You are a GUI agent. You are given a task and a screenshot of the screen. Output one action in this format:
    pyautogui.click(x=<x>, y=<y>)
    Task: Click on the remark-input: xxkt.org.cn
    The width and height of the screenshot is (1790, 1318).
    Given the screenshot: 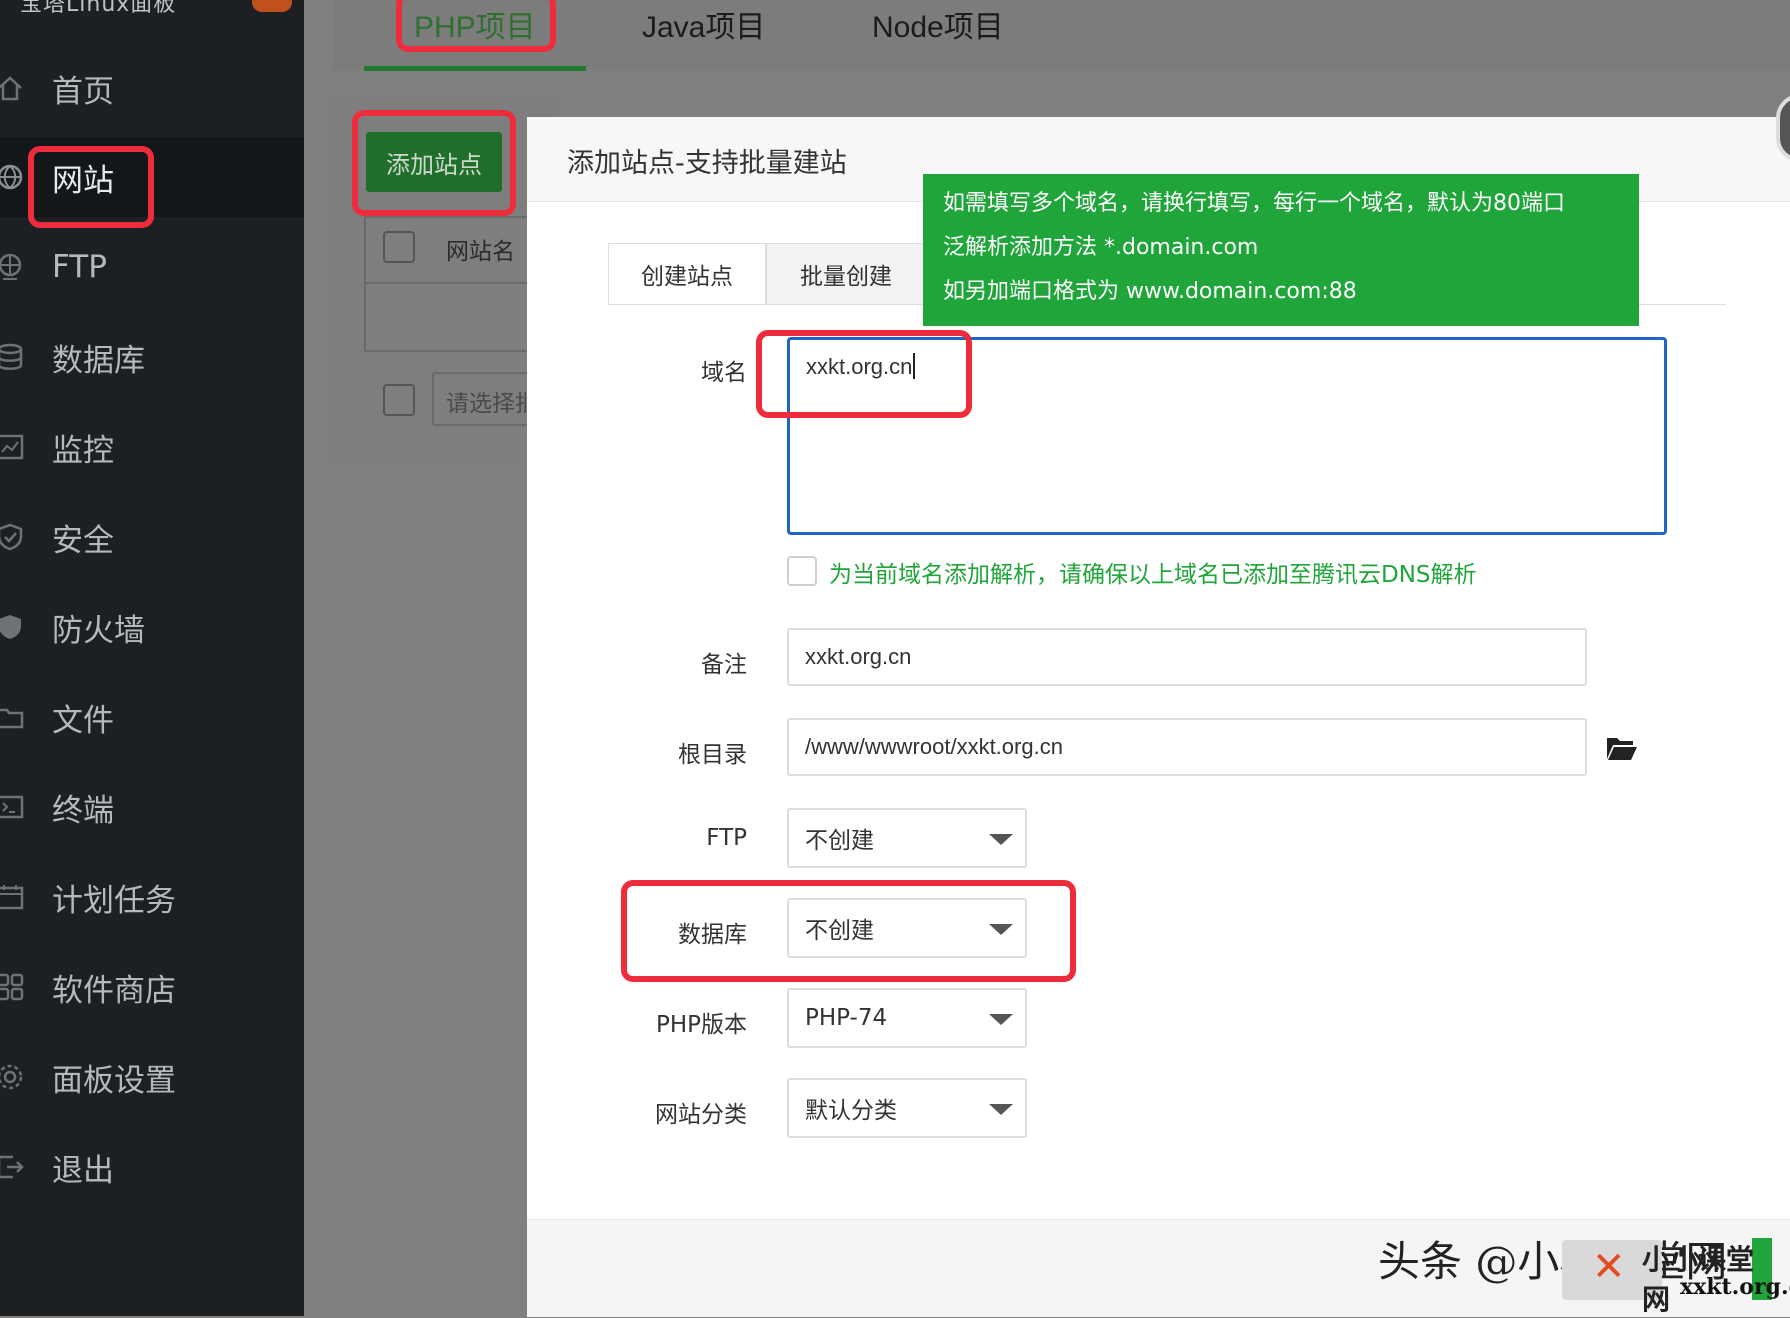 What is the action you would take?
    pyautogui.click(x=1187, y=657)
    